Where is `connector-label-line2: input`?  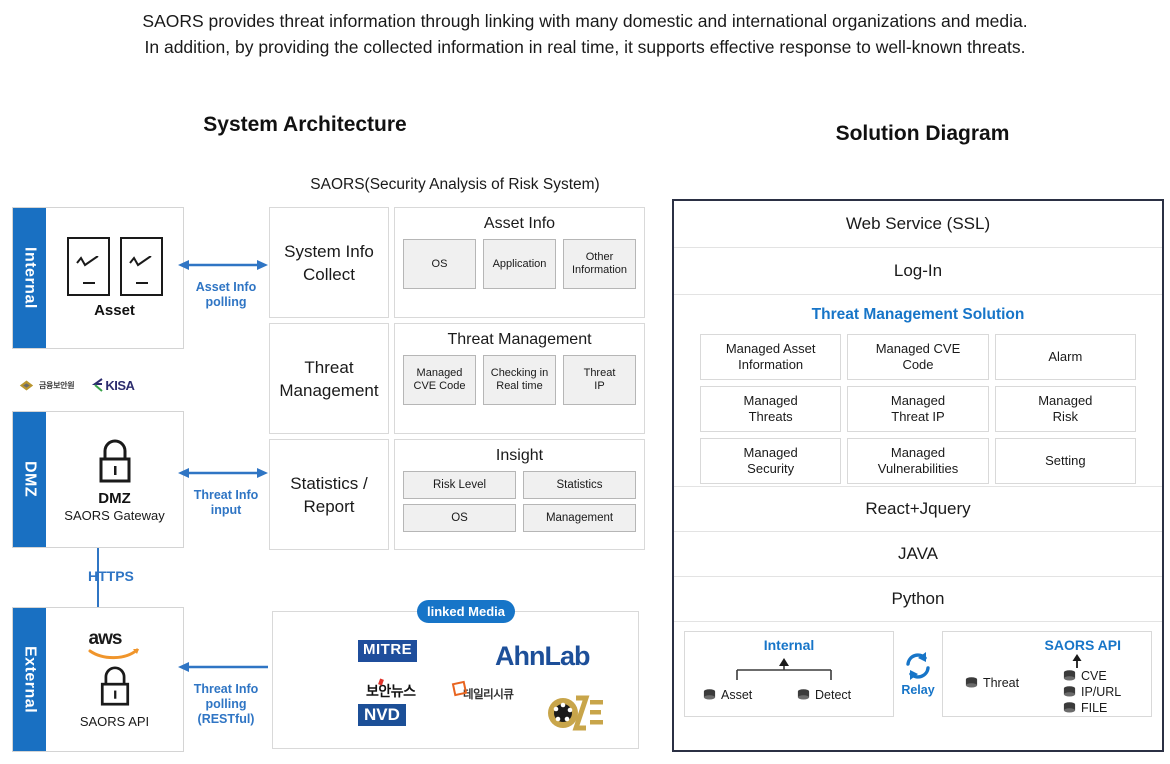 connector-label-line2: input is located at coordinates (226, 510).